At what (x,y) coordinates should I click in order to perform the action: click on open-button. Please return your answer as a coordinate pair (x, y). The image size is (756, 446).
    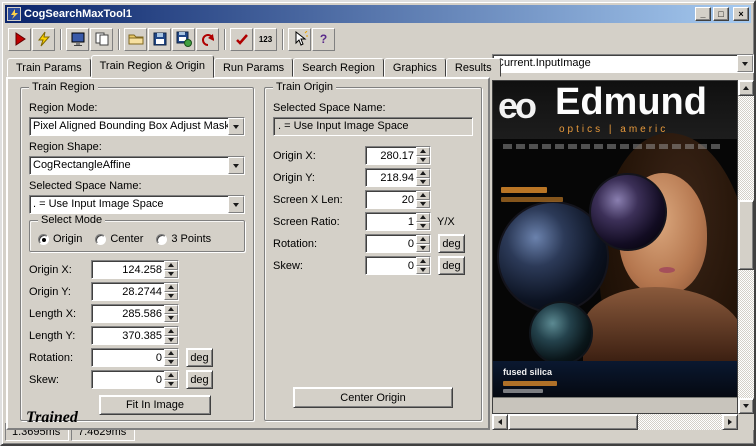
    Looking at the image, I should click on (135, 39).